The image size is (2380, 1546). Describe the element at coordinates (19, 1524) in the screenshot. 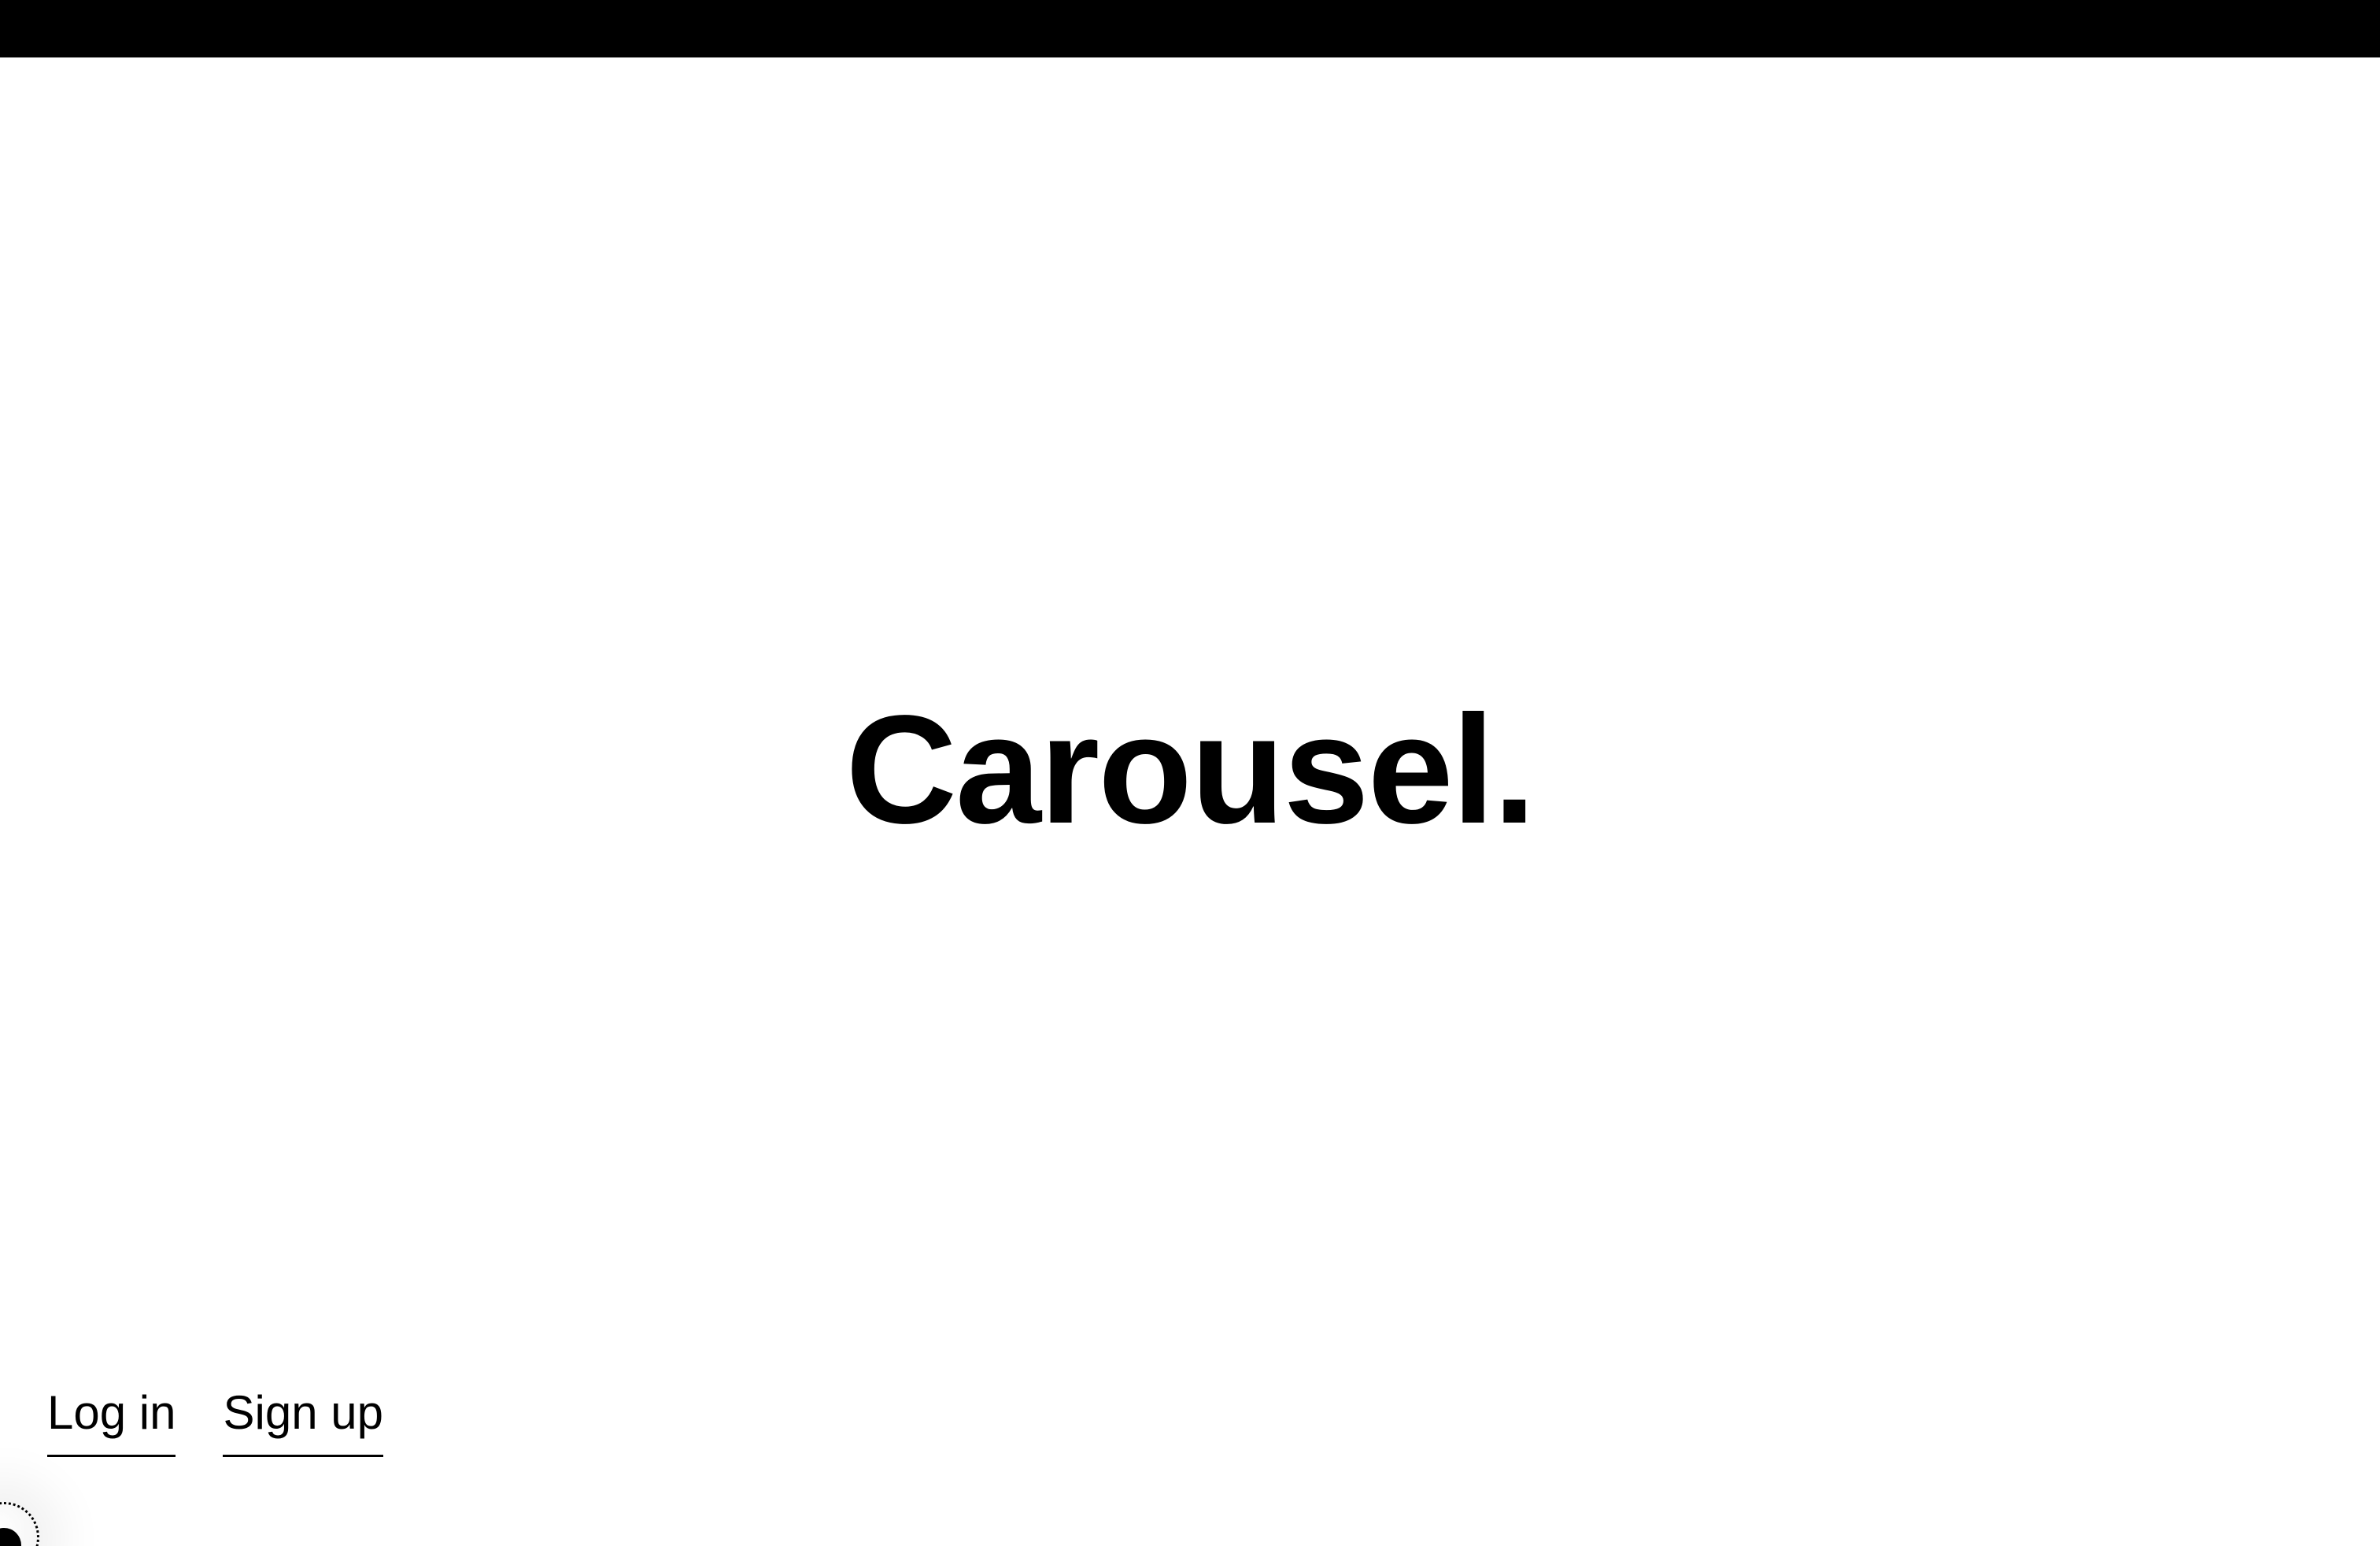

I see `corner-widget-button` at that location.